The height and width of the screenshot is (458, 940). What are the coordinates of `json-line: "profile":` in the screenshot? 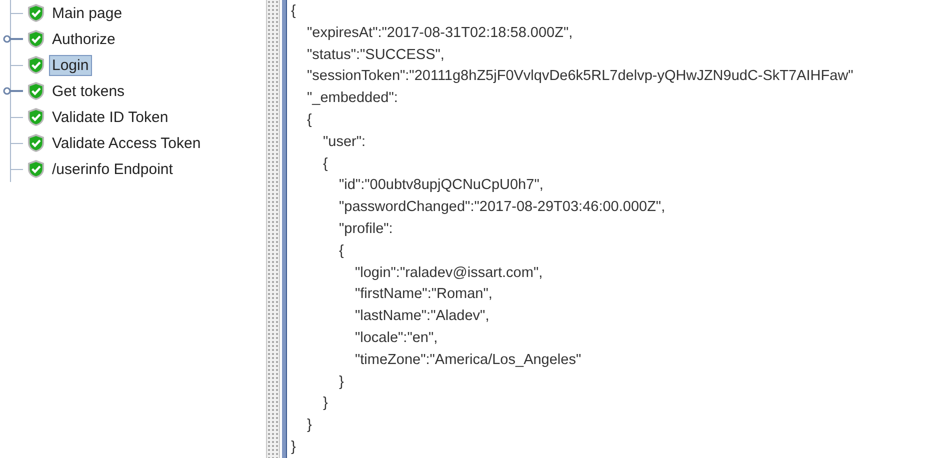 It's located at (366, 229).